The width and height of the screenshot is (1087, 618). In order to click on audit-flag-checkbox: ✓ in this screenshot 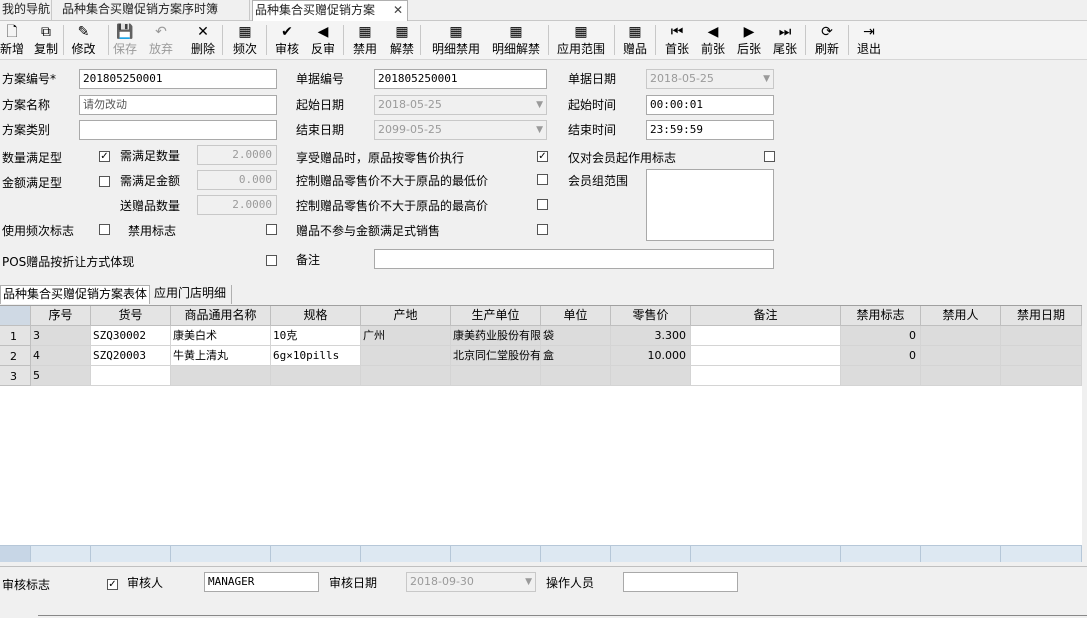, I will do `click(112, 584)`.